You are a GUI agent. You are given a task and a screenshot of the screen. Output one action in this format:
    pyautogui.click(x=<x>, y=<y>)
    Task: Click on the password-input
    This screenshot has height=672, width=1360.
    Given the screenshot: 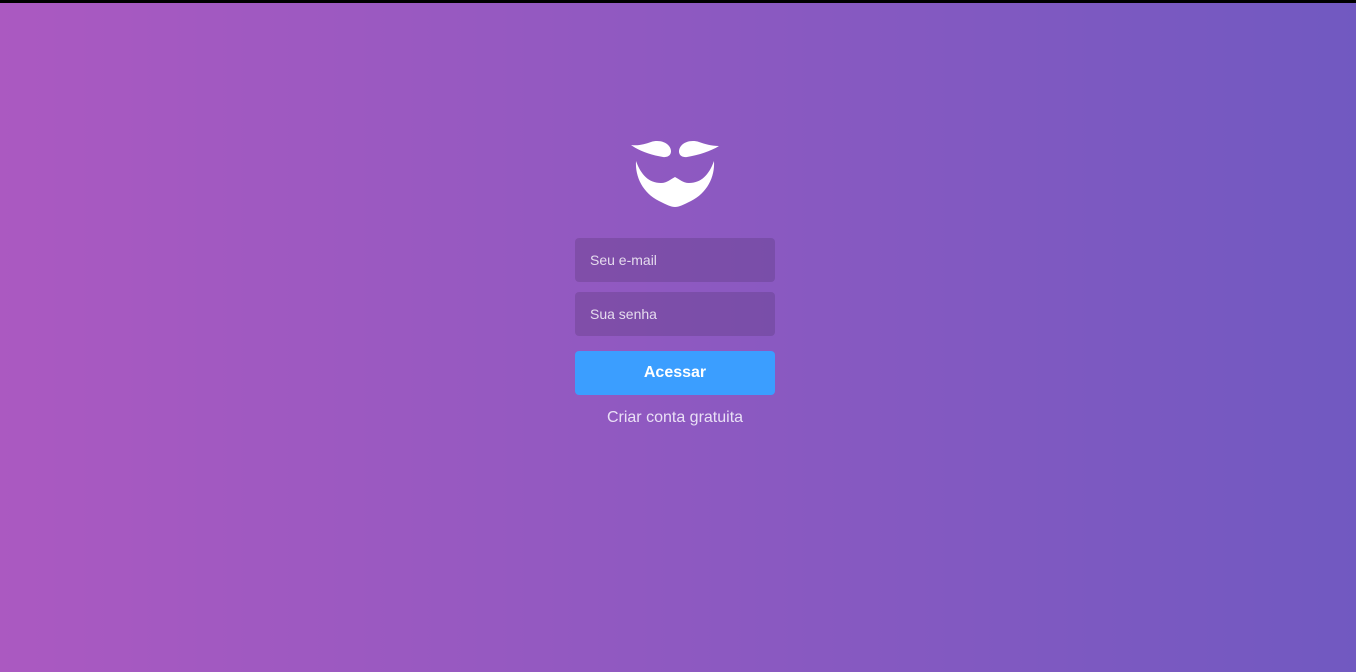 What is the action you would take?
    pyautogui.click(x=675, y=314)
    